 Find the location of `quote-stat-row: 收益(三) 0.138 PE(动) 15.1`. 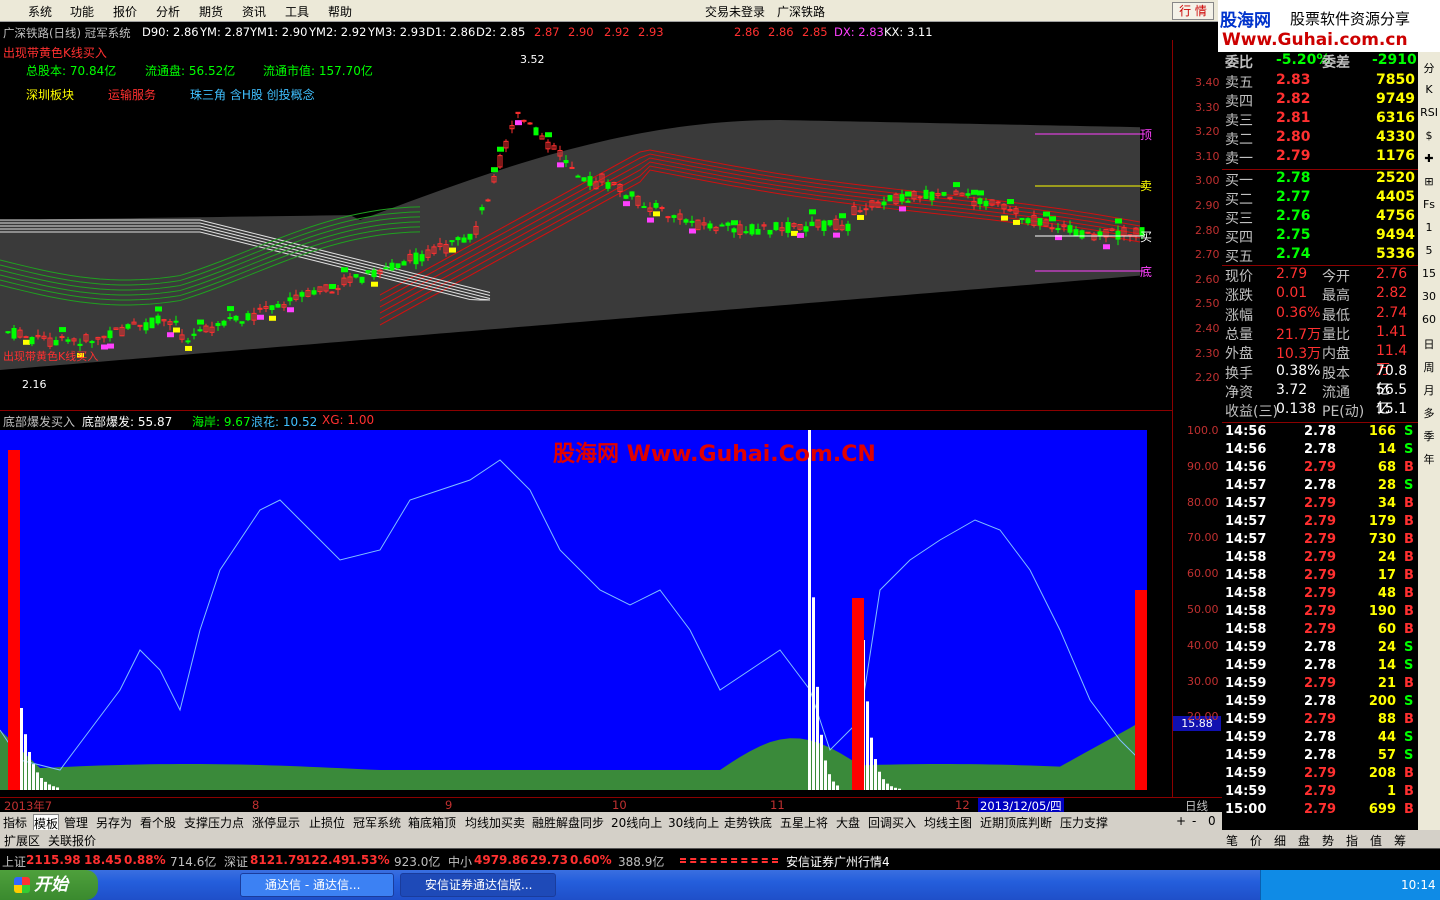

quote-stat-row: 收益(三) 0.138 PE(动) 15.1 is located at coordinates (1316, 411).